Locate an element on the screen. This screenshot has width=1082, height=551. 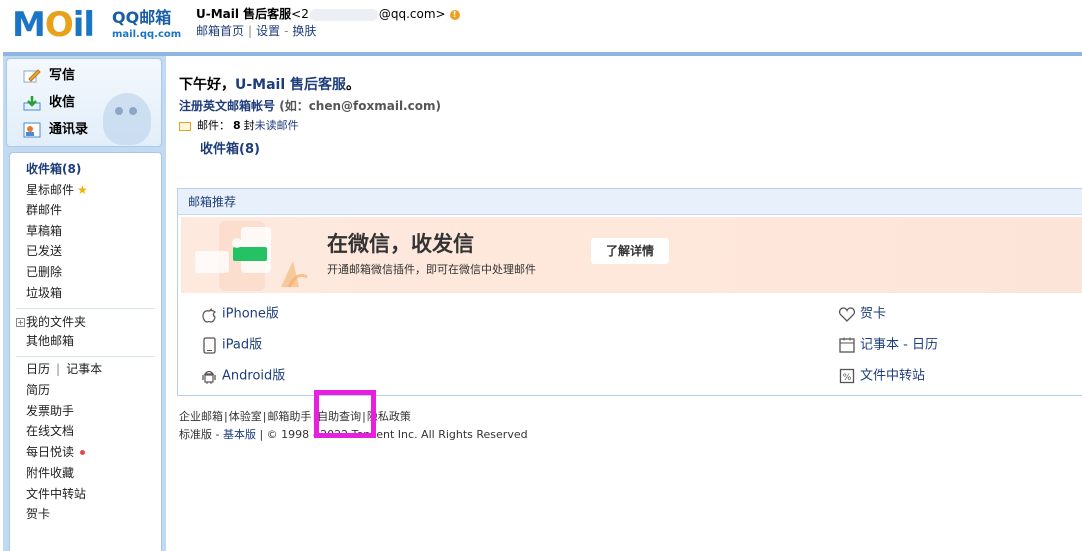
greeting-card-link: 贺卡 is located at coordinates (862, 314).